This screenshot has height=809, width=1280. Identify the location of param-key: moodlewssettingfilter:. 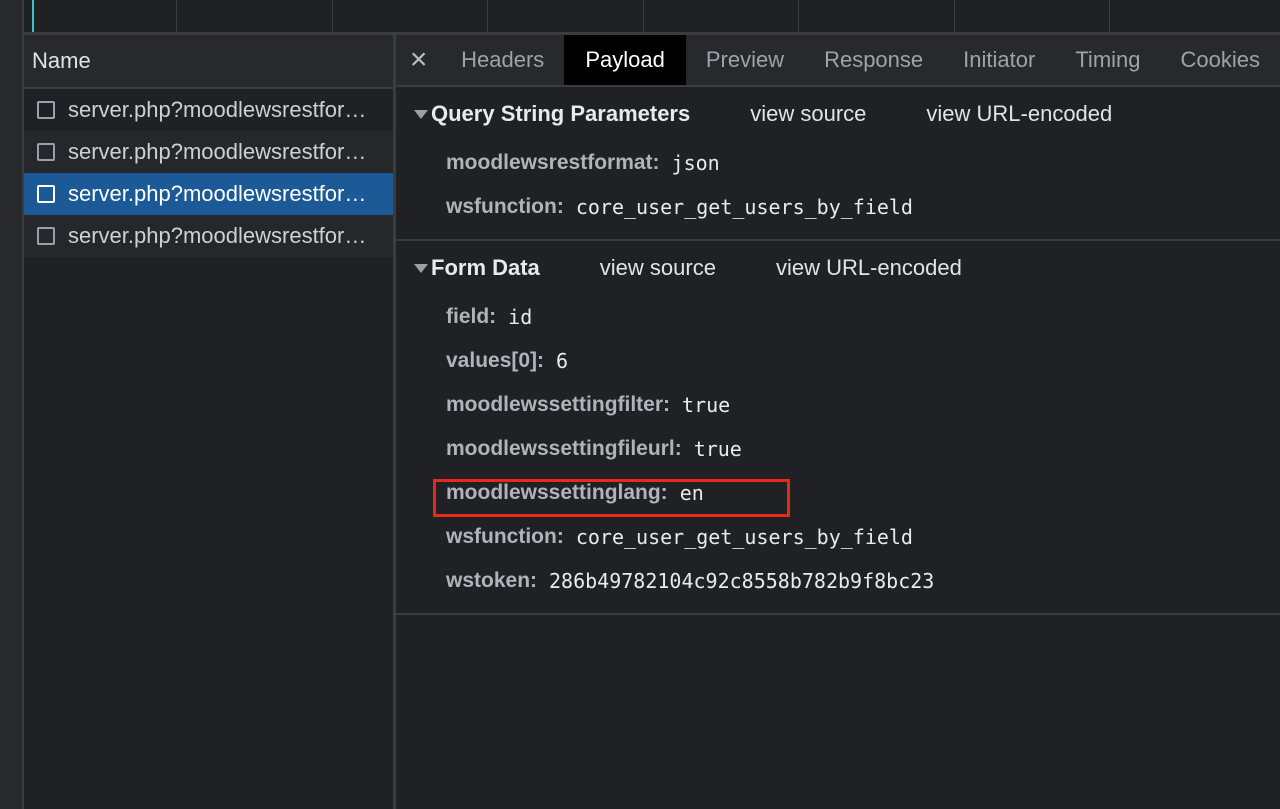
(558, 404).